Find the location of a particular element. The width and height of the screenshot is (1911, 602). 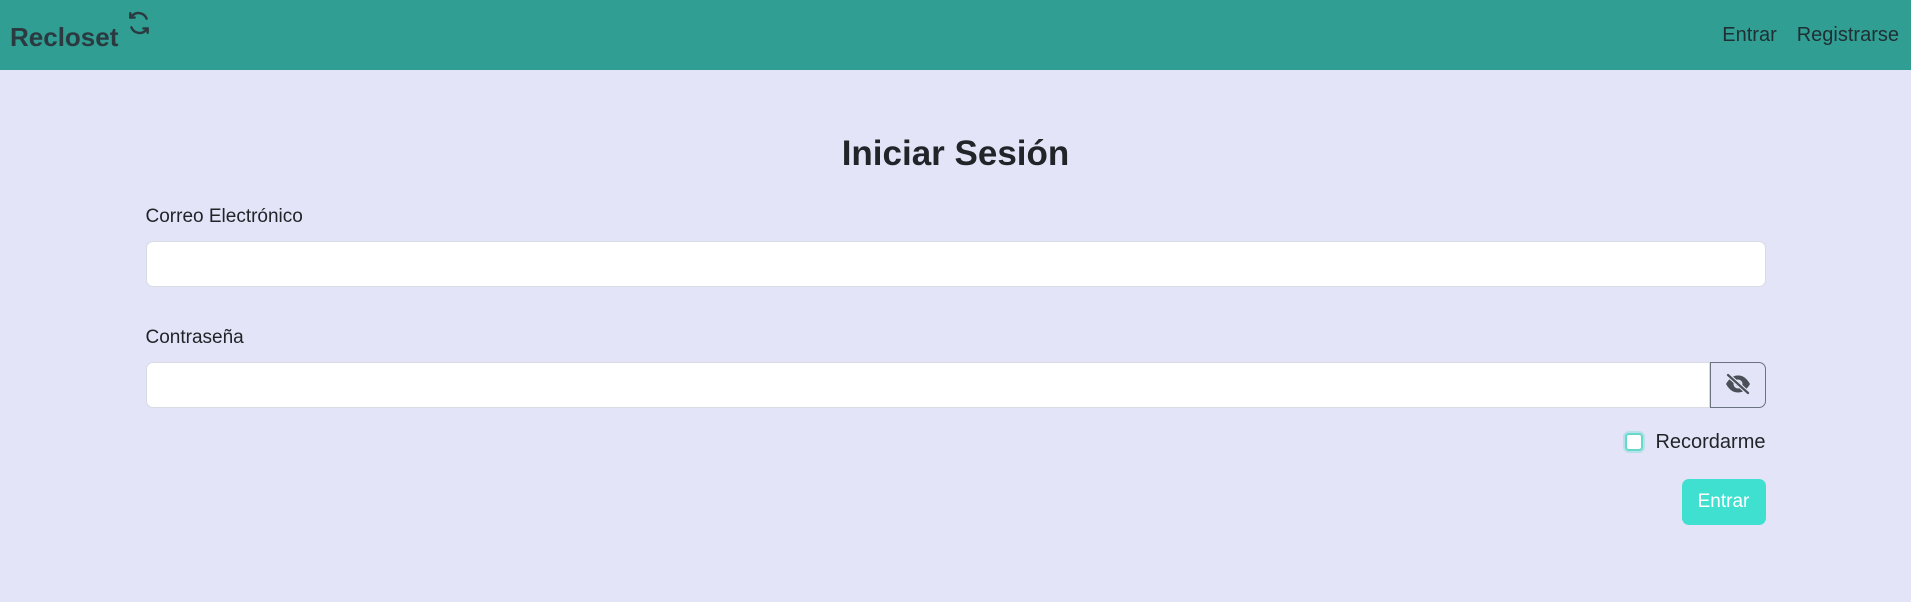

email-label: Correo Electrónico is located at coordinates (224, 216).